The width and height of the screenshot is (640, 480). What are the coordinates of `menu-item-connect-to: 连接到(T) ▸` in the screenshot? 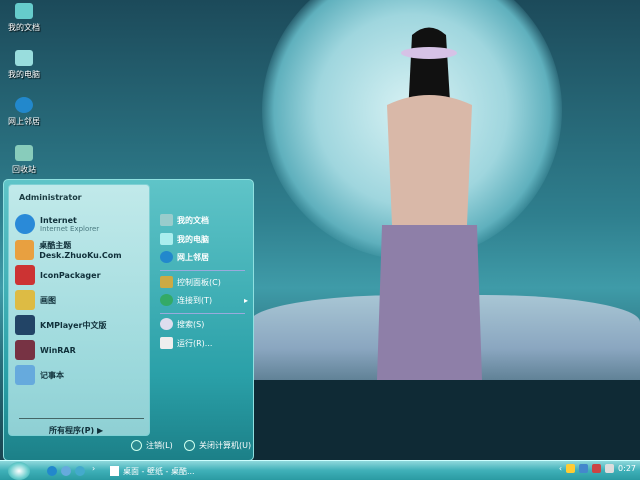 It's located at (204, 300).